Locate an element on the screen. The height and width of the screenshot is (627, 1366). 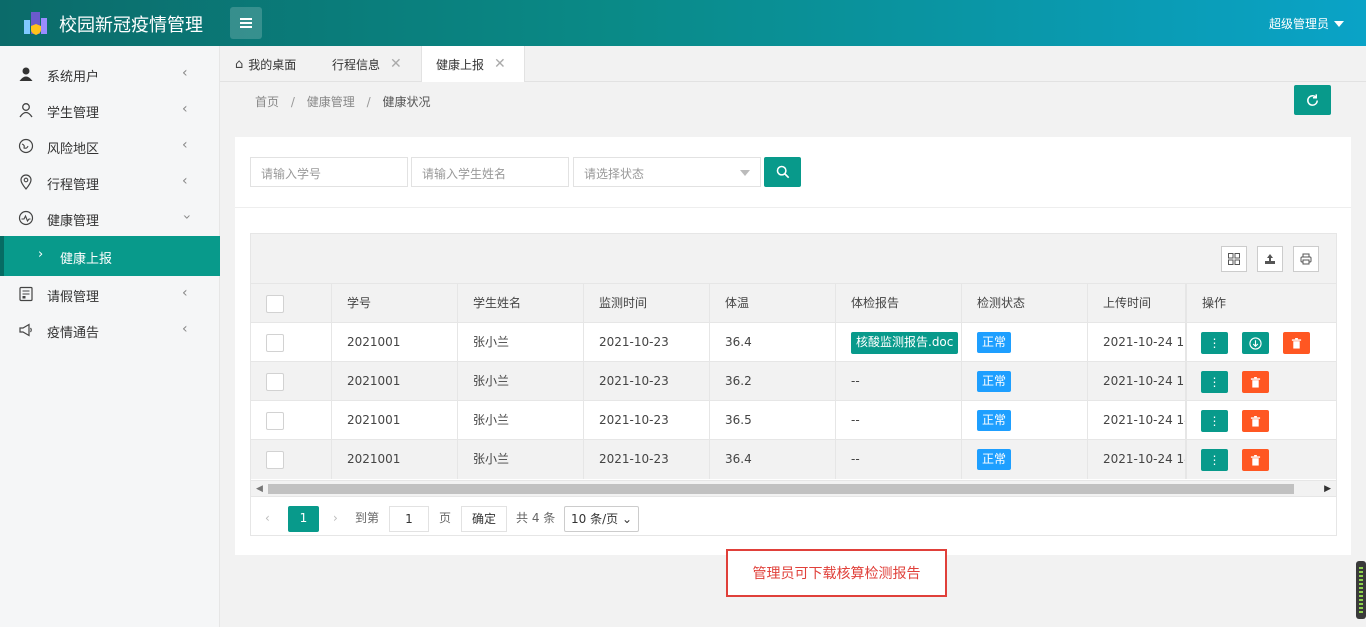
scroll-right-icon: ▶ is located at coordinates (1327, 489).